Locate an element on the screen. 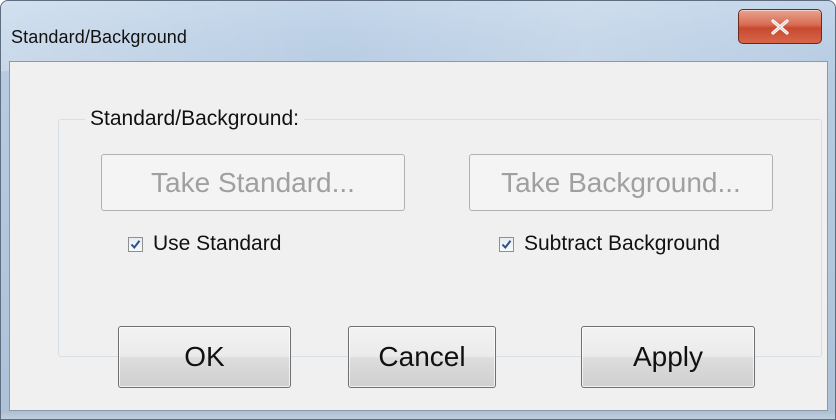 This screenshot has width=836, height=420. window-title: Standard/Background is located at coordinates (99, 37).